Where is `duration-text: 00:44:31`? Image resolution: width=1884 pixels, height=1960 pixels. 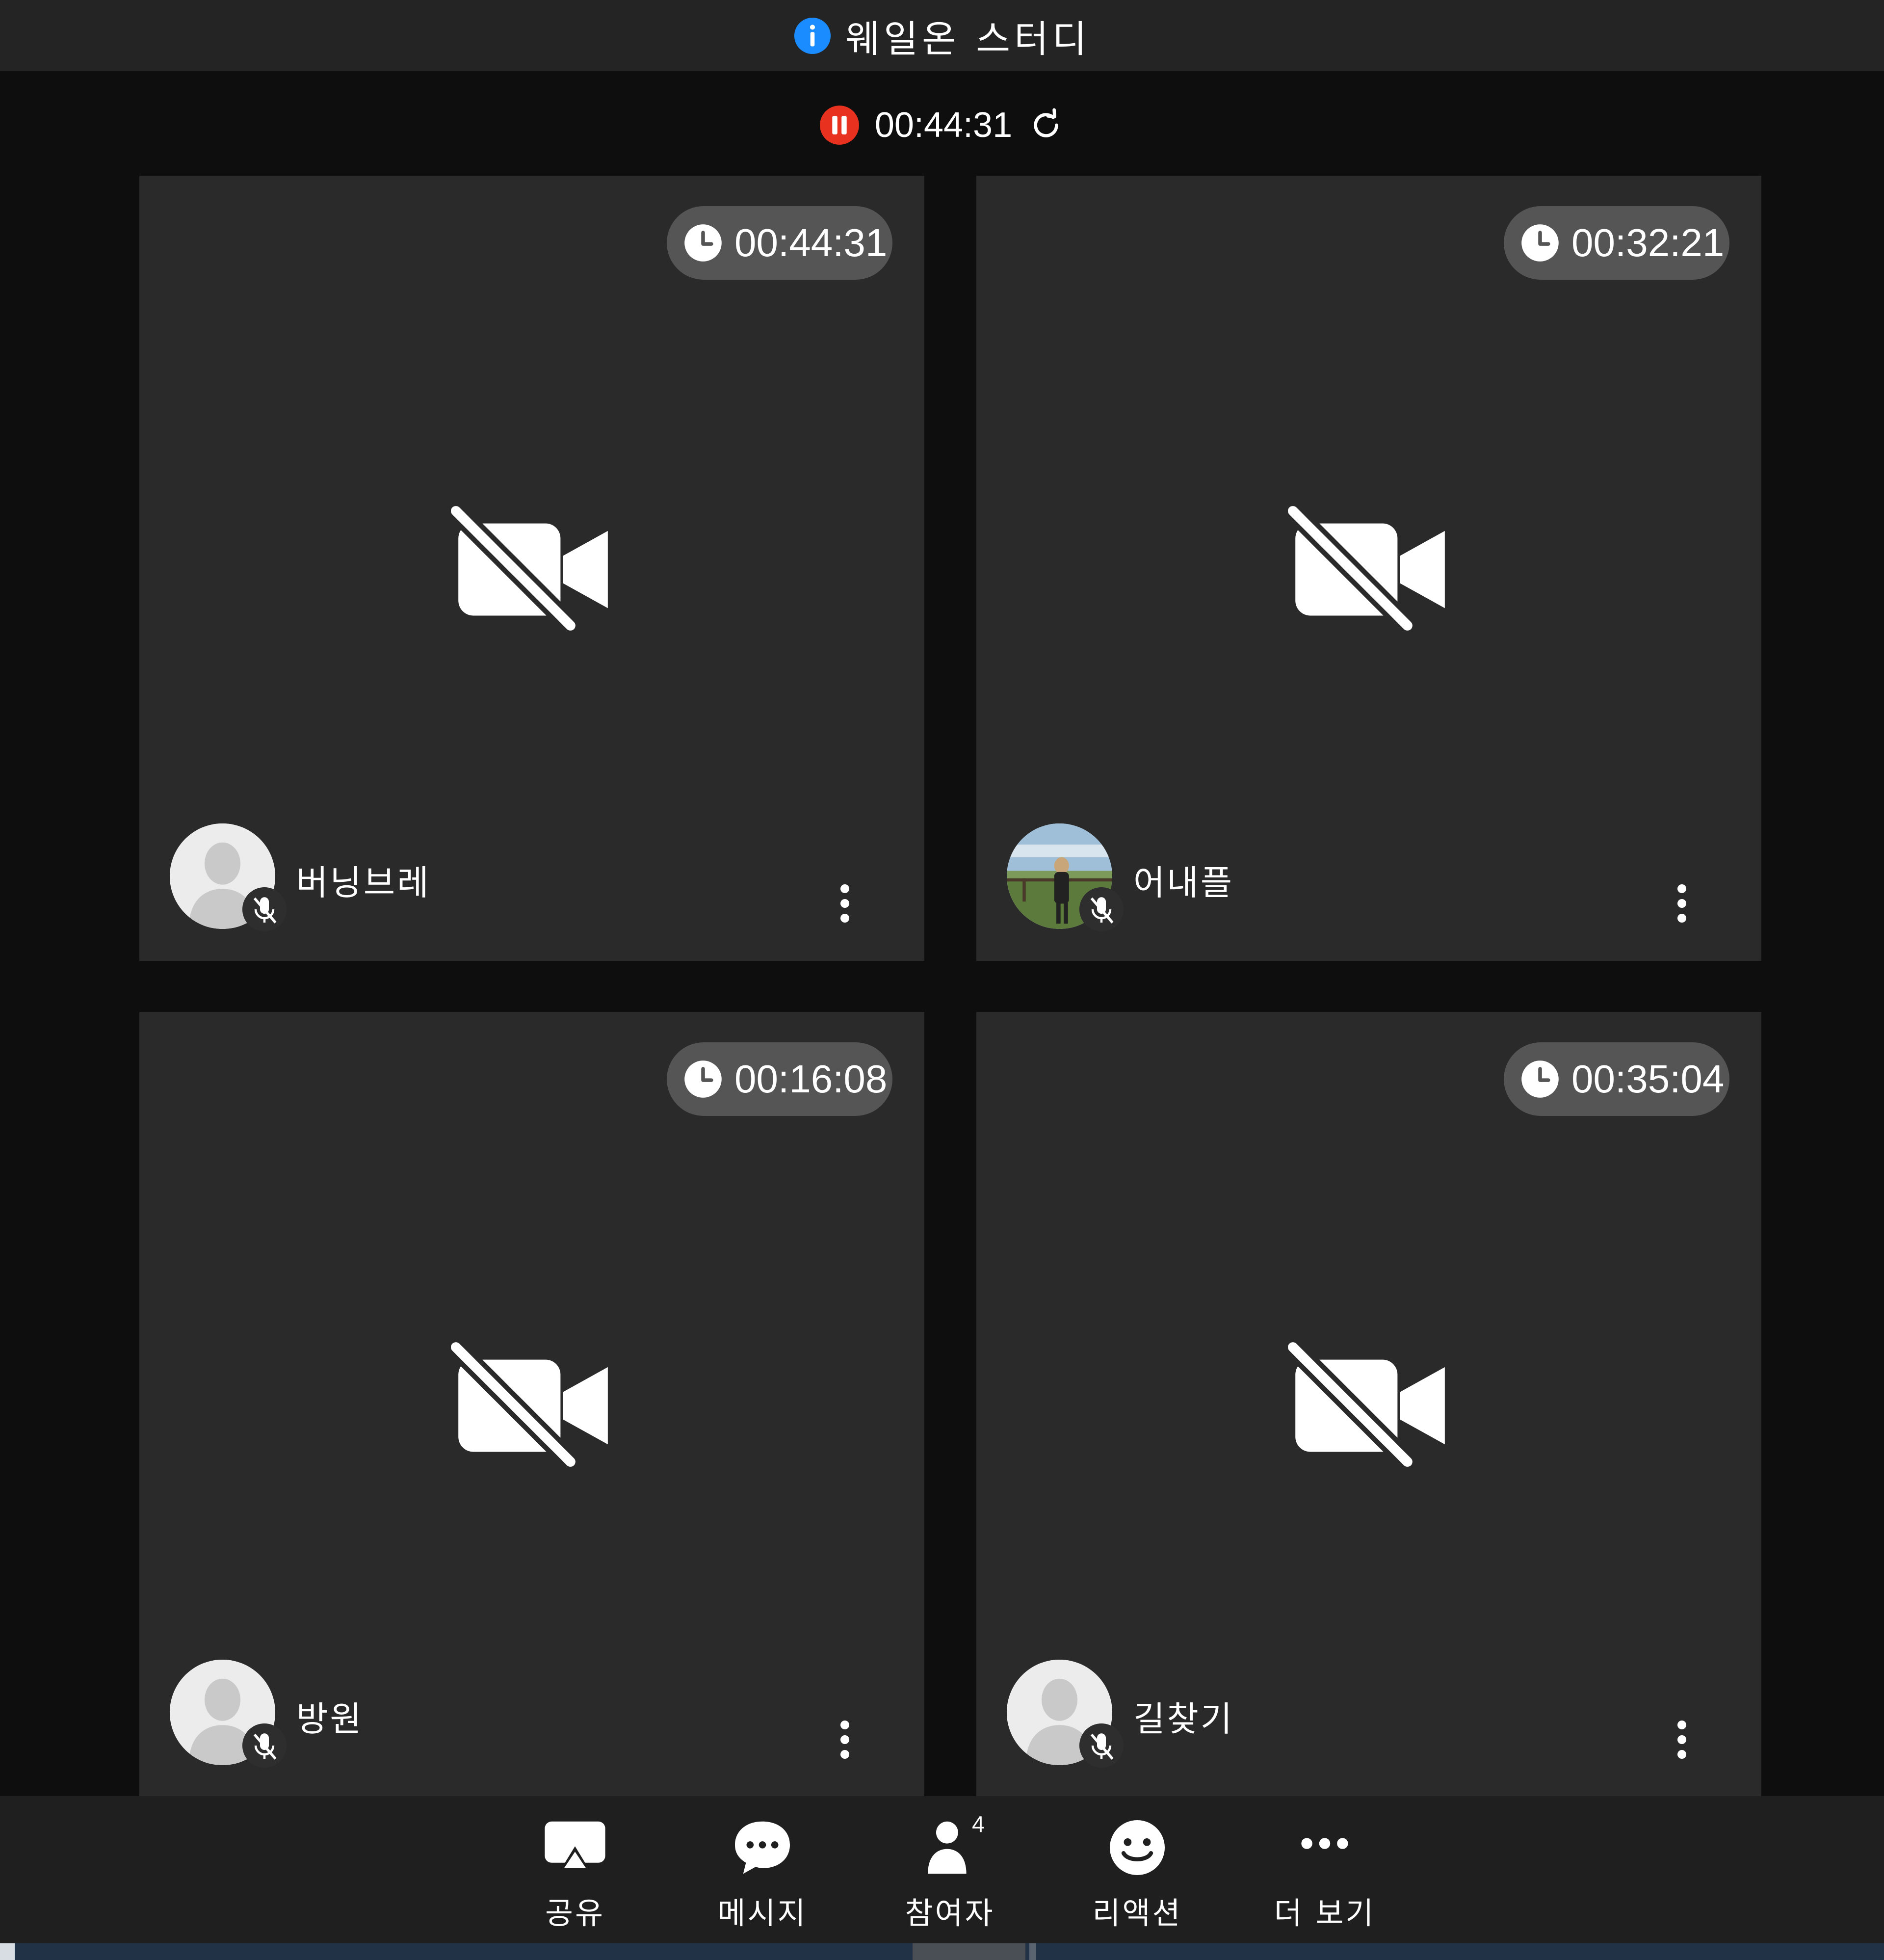
duration-text: 00:44:31 is located at coordinates (811, 243).